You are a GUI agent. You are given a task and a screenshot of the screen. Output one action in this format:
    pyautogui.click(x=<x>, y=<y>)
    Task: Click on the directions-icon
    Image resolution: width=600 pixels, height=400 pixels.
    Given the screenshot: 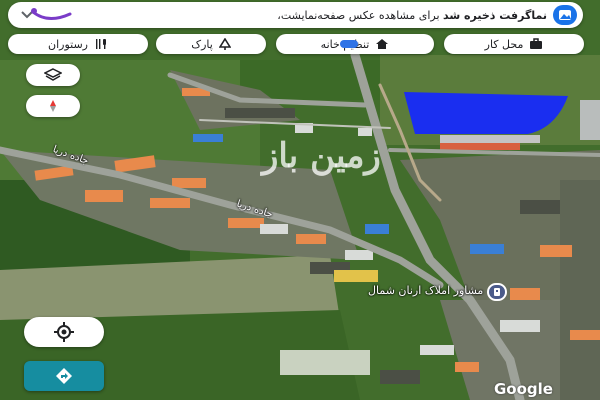 What is the action you would take?
    pyautogui.click(x=64, y=376)
    